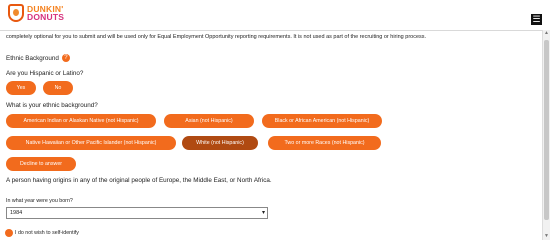 The image size is (550, 240). Describe the element at coordinates (58, 88) in the screenshot. I see `hispanic-no-button: No` at that location.